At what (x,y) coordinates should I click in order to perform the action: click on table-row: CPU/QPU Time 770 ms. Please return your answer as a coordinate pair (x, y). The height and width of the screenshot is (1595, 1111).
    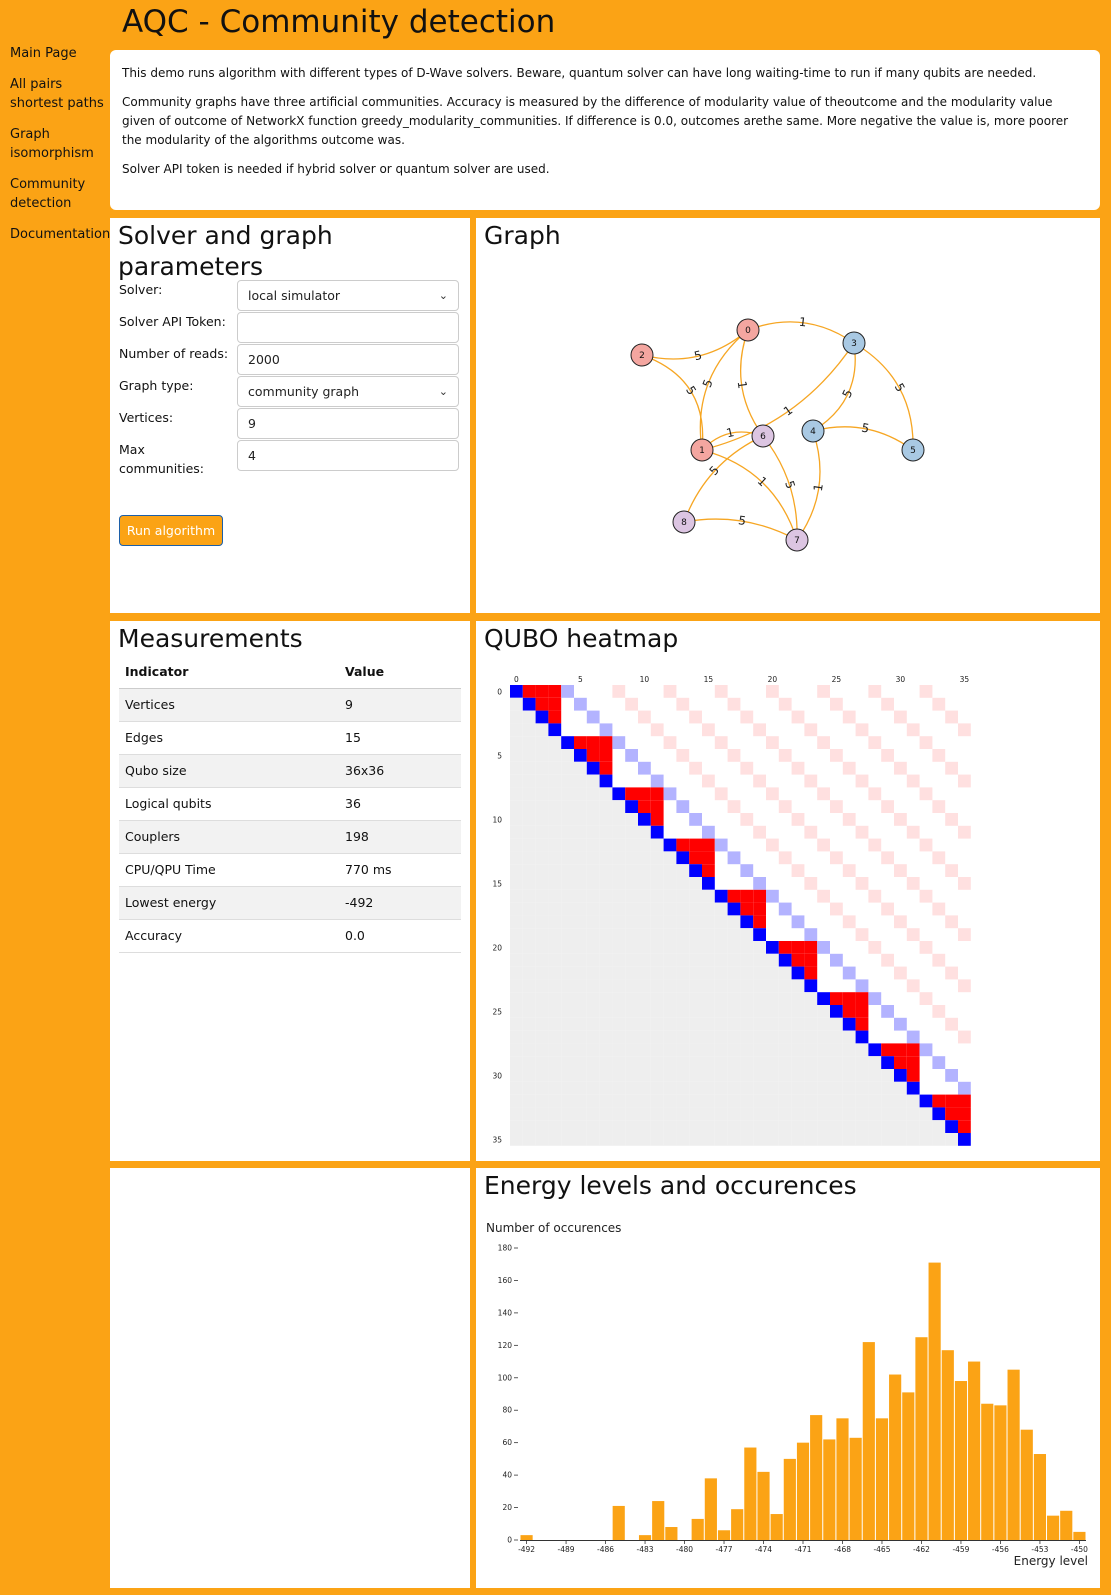
    Looking at the image, I should click on (290, 870).